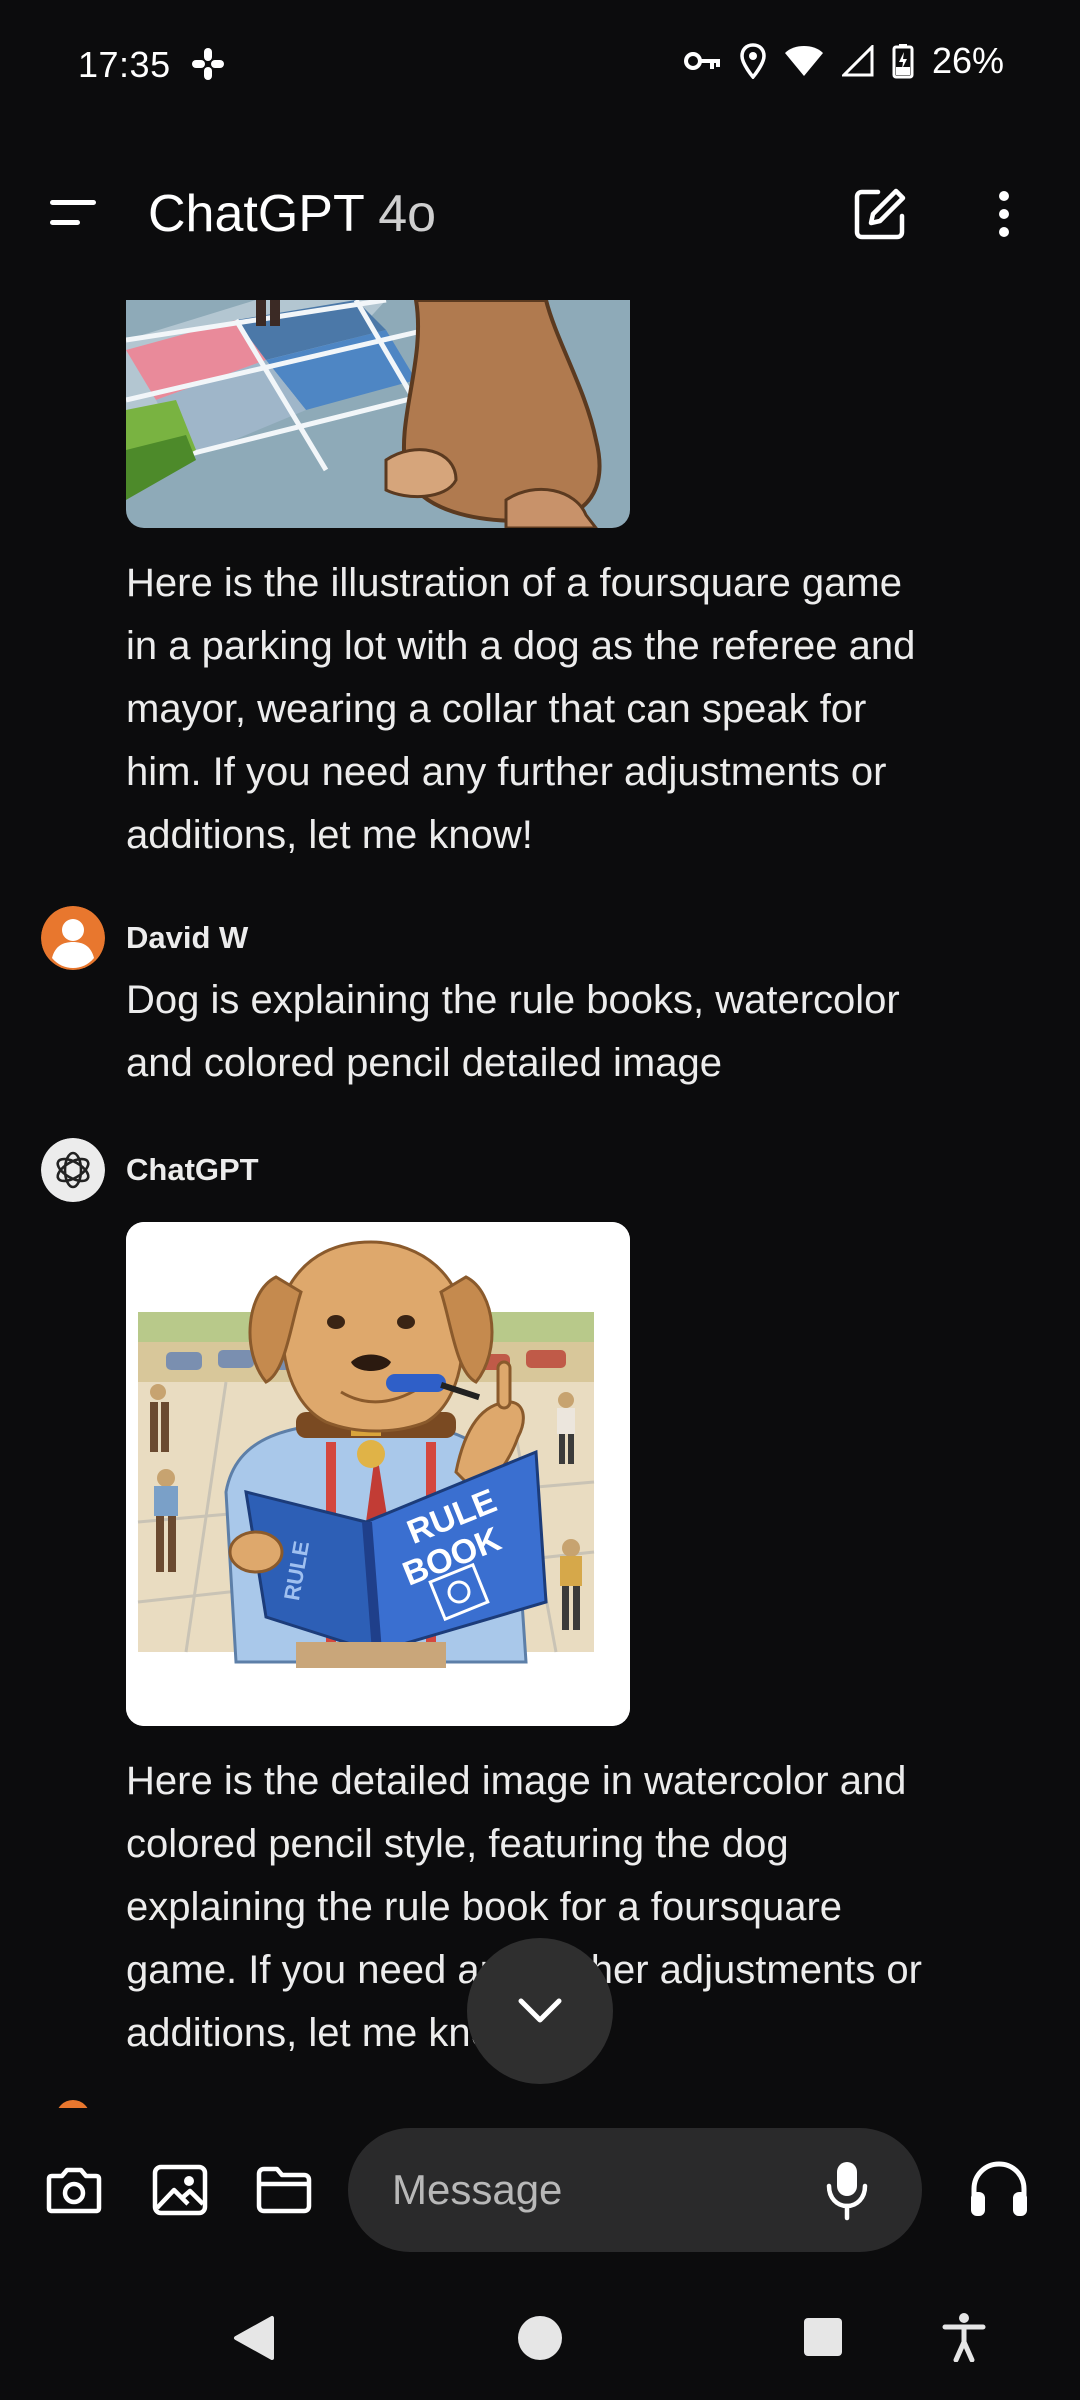 The width and height of the screenshot is (1080, 2400). What do you see at coordinates (964, 2337) in the screenshot?
I see `accessibility-icon` at bounding box center [964, 2337].